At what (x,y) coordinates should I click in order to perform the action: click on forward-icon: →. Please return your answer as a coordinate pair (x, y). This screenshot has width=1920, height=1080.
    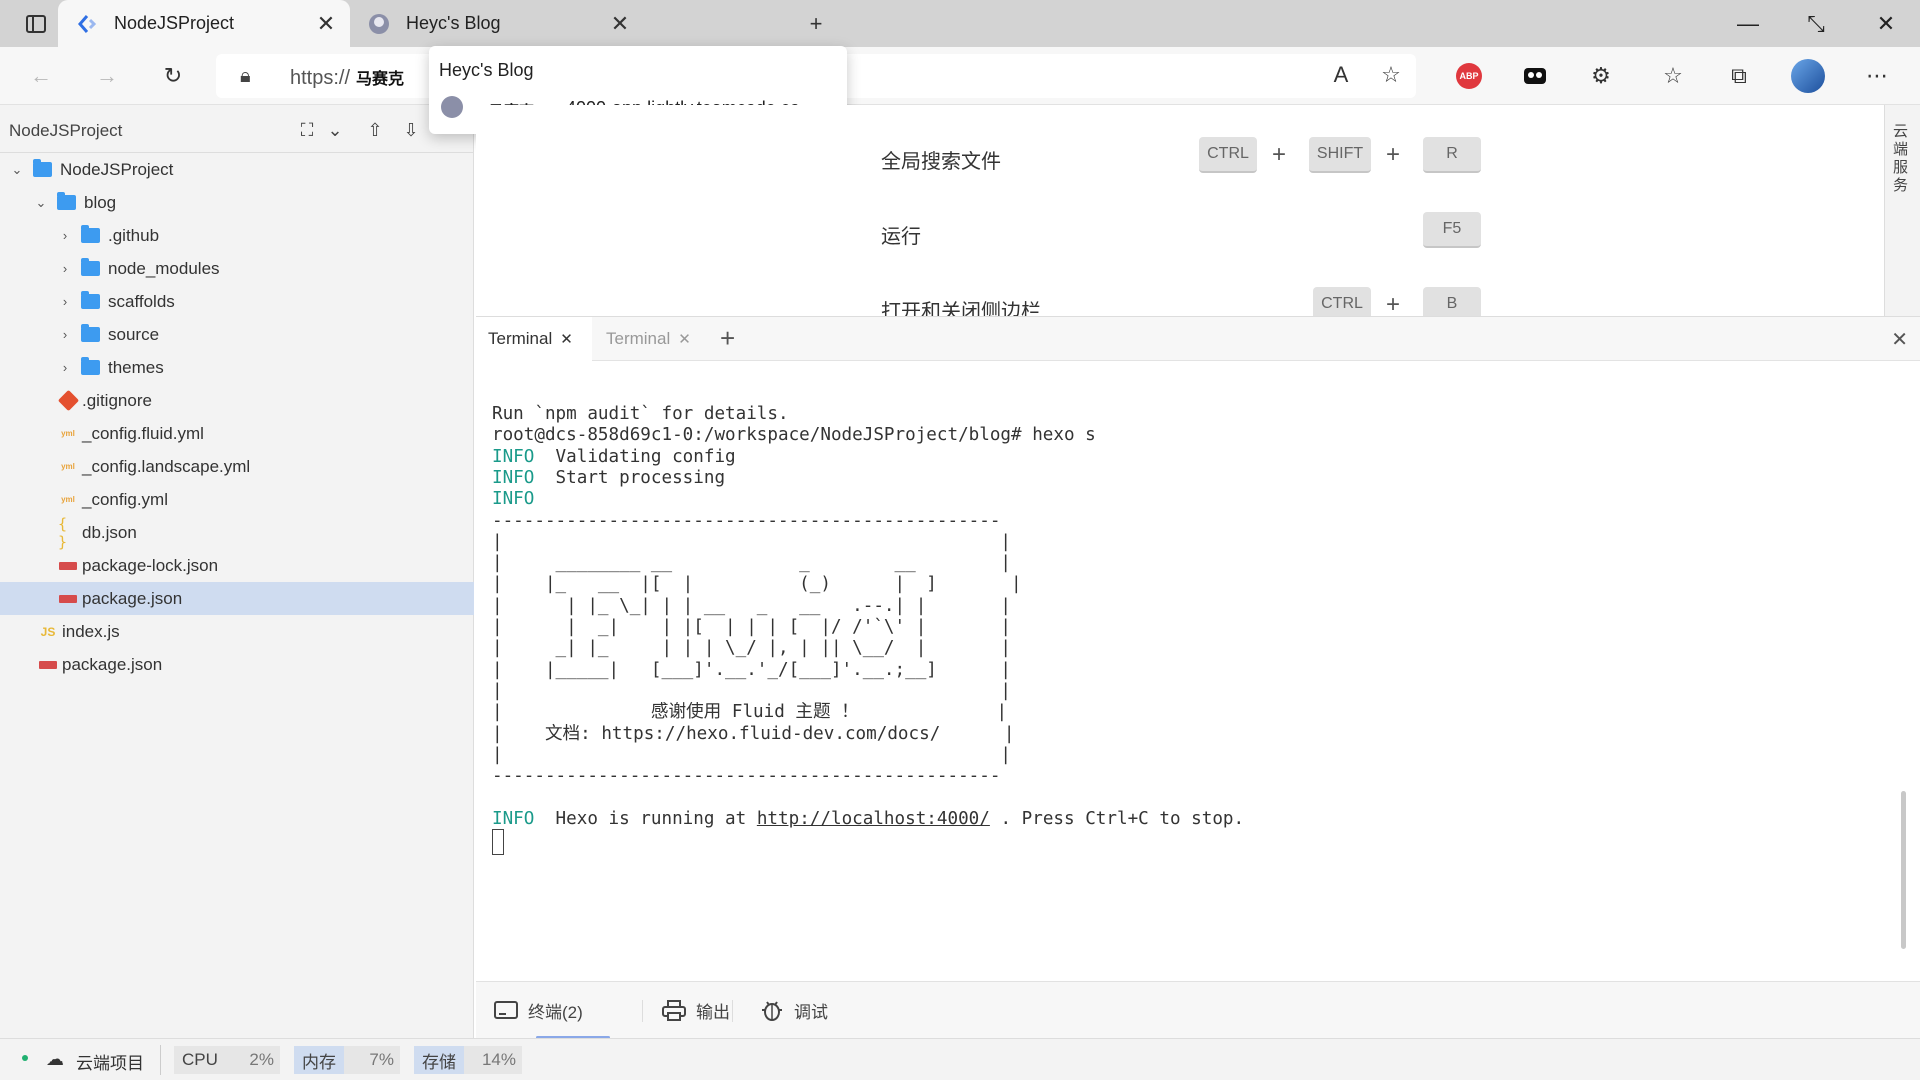
    Looking at the image, I should click on (107, 76).